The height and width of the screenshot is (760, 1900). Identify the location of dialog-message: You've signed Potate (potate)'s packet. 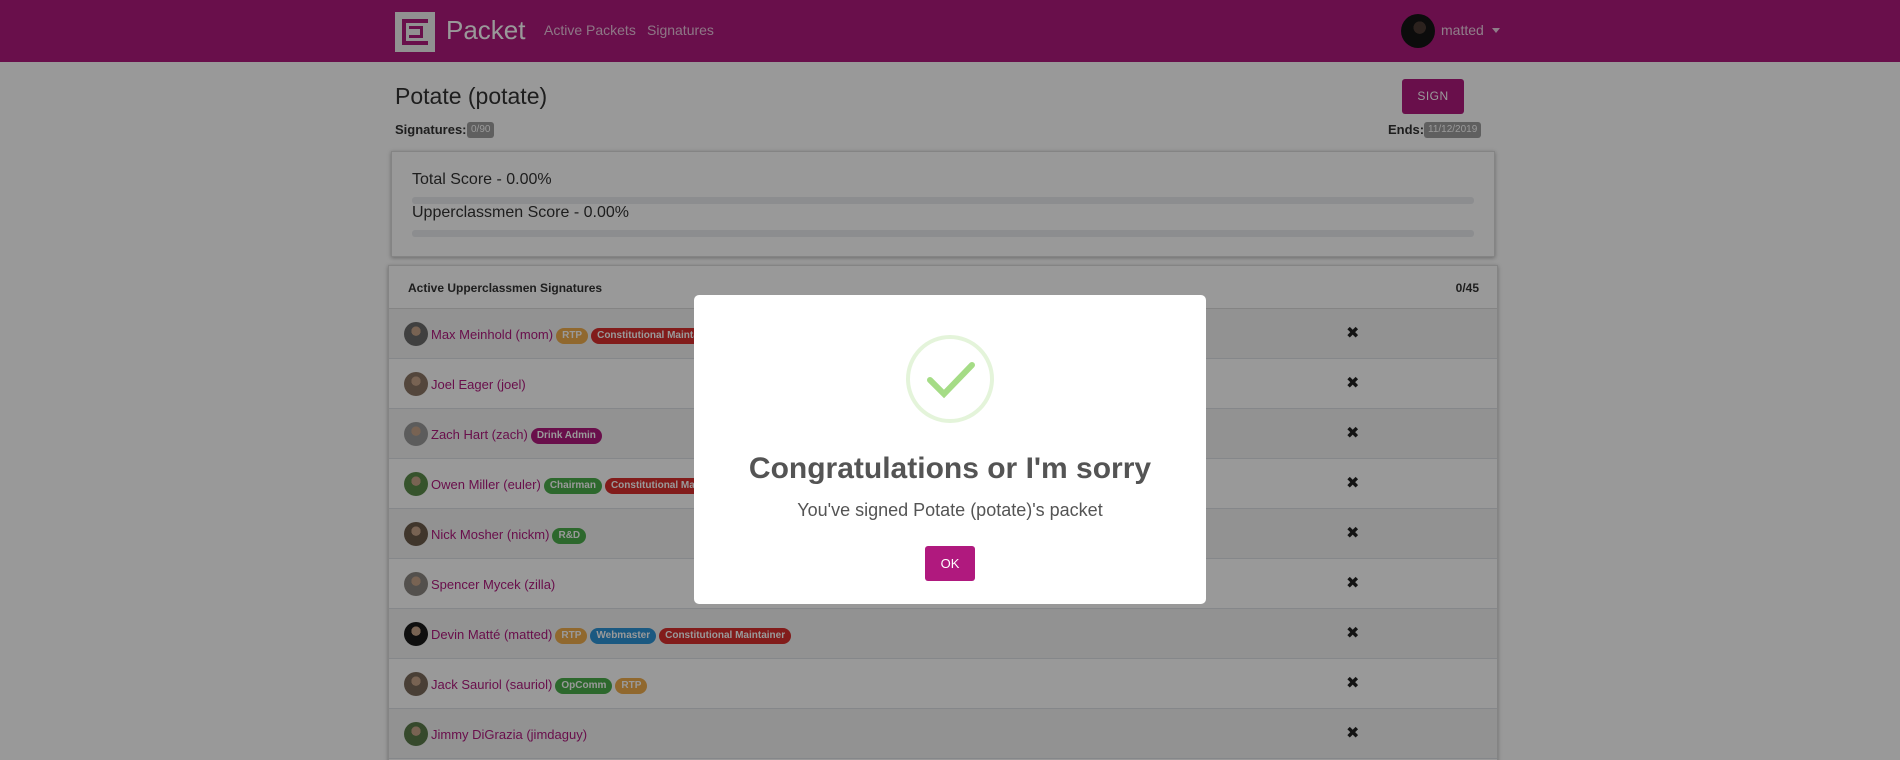
(950, 510).